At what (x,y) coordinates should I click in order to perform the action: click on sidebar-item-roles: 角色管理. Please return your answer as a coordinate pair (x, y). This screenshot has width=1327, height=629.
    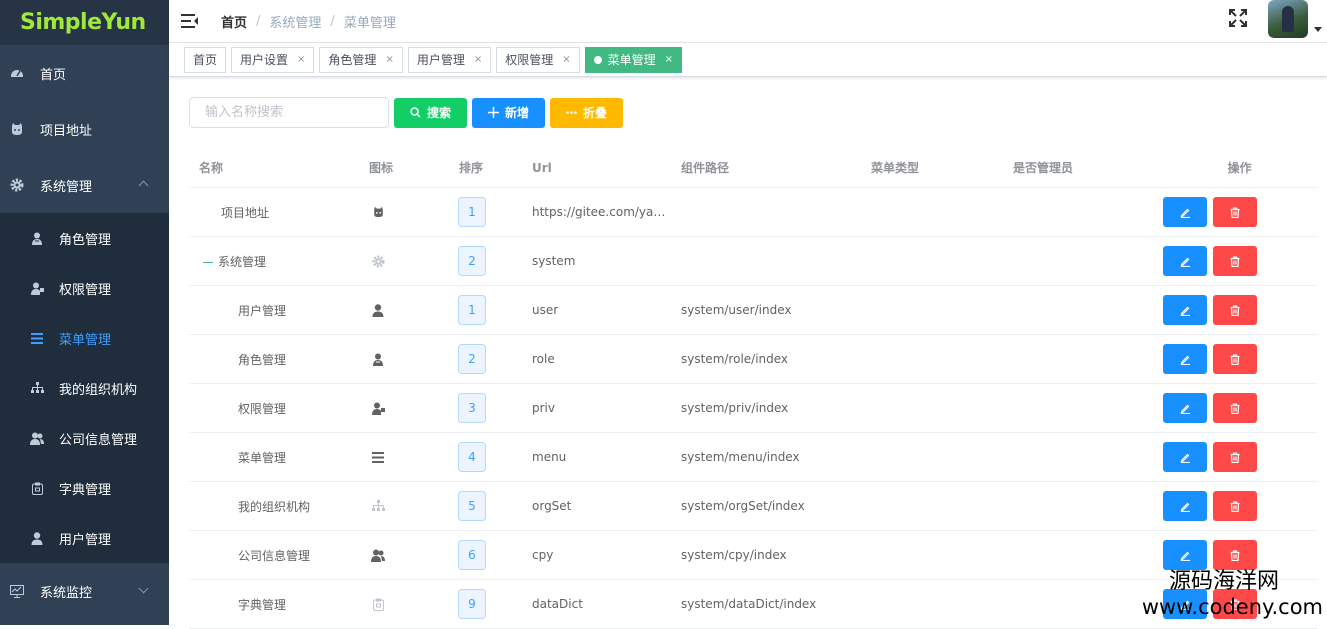
    Looking at the image, I should click on (84, 238).